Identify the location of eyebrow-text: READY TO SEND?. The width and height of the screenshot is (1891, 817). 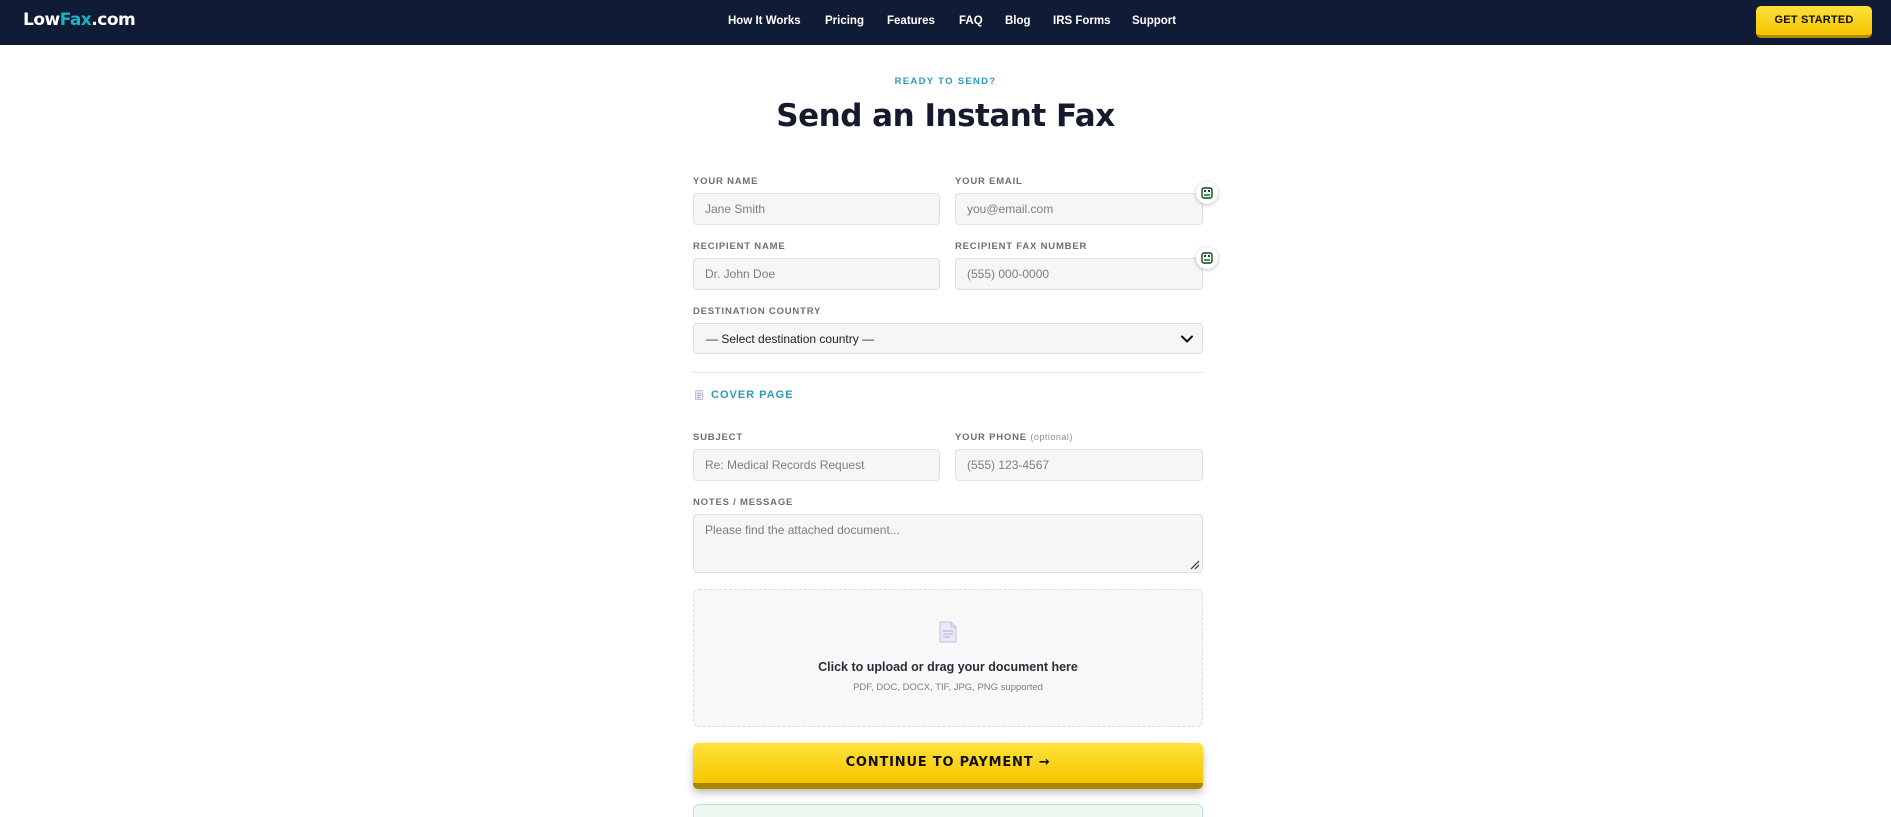
(945, 81).